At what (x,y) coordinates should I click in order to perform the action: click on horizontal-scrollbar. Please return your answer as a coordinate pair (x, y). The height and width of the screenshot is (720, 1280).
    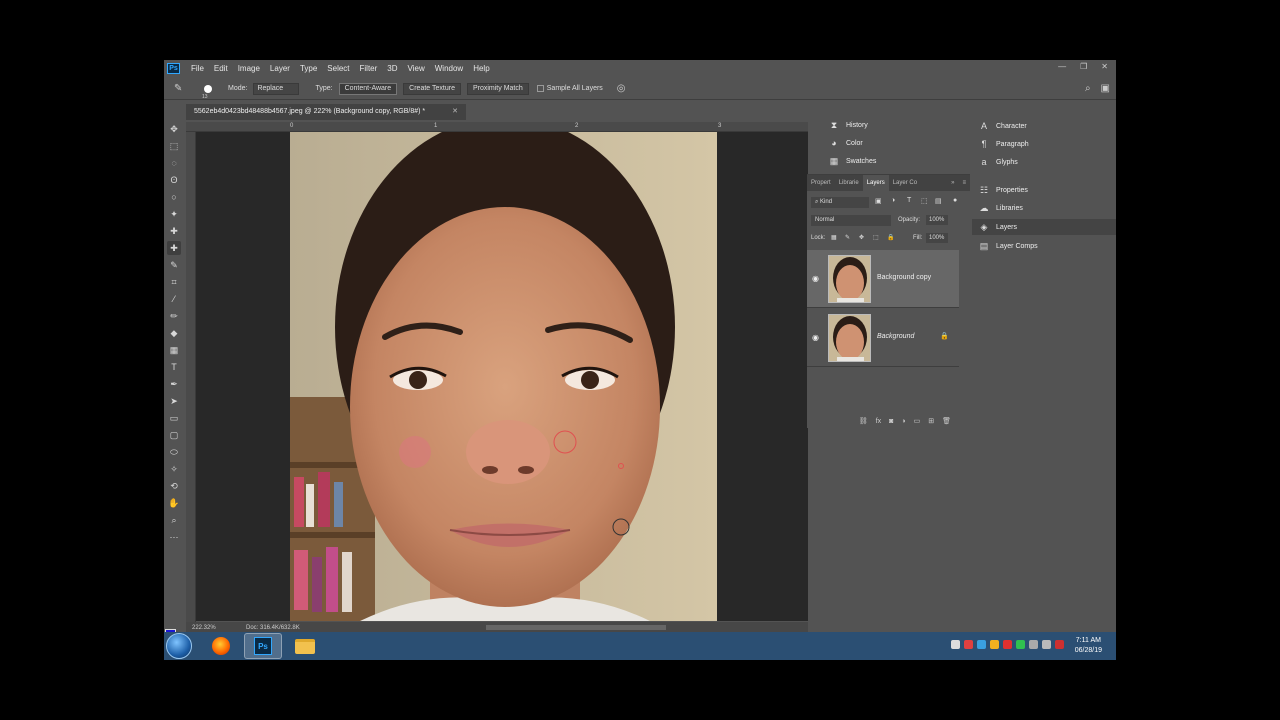
    Looking at the image, I should click on (576, 627).